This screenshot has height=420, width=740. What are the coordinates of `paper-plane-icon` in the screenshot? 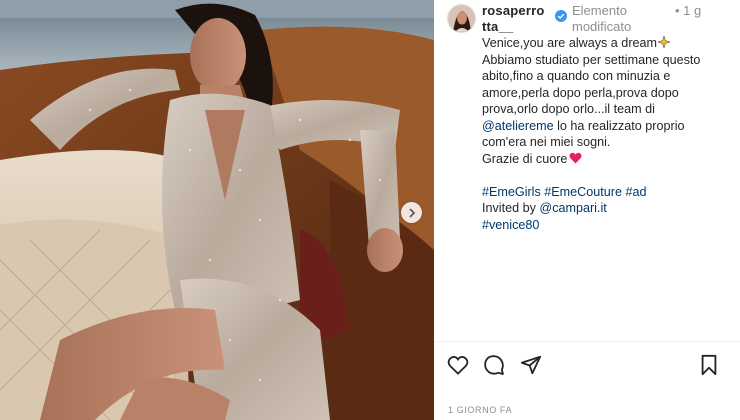 It's located at (531, 365).